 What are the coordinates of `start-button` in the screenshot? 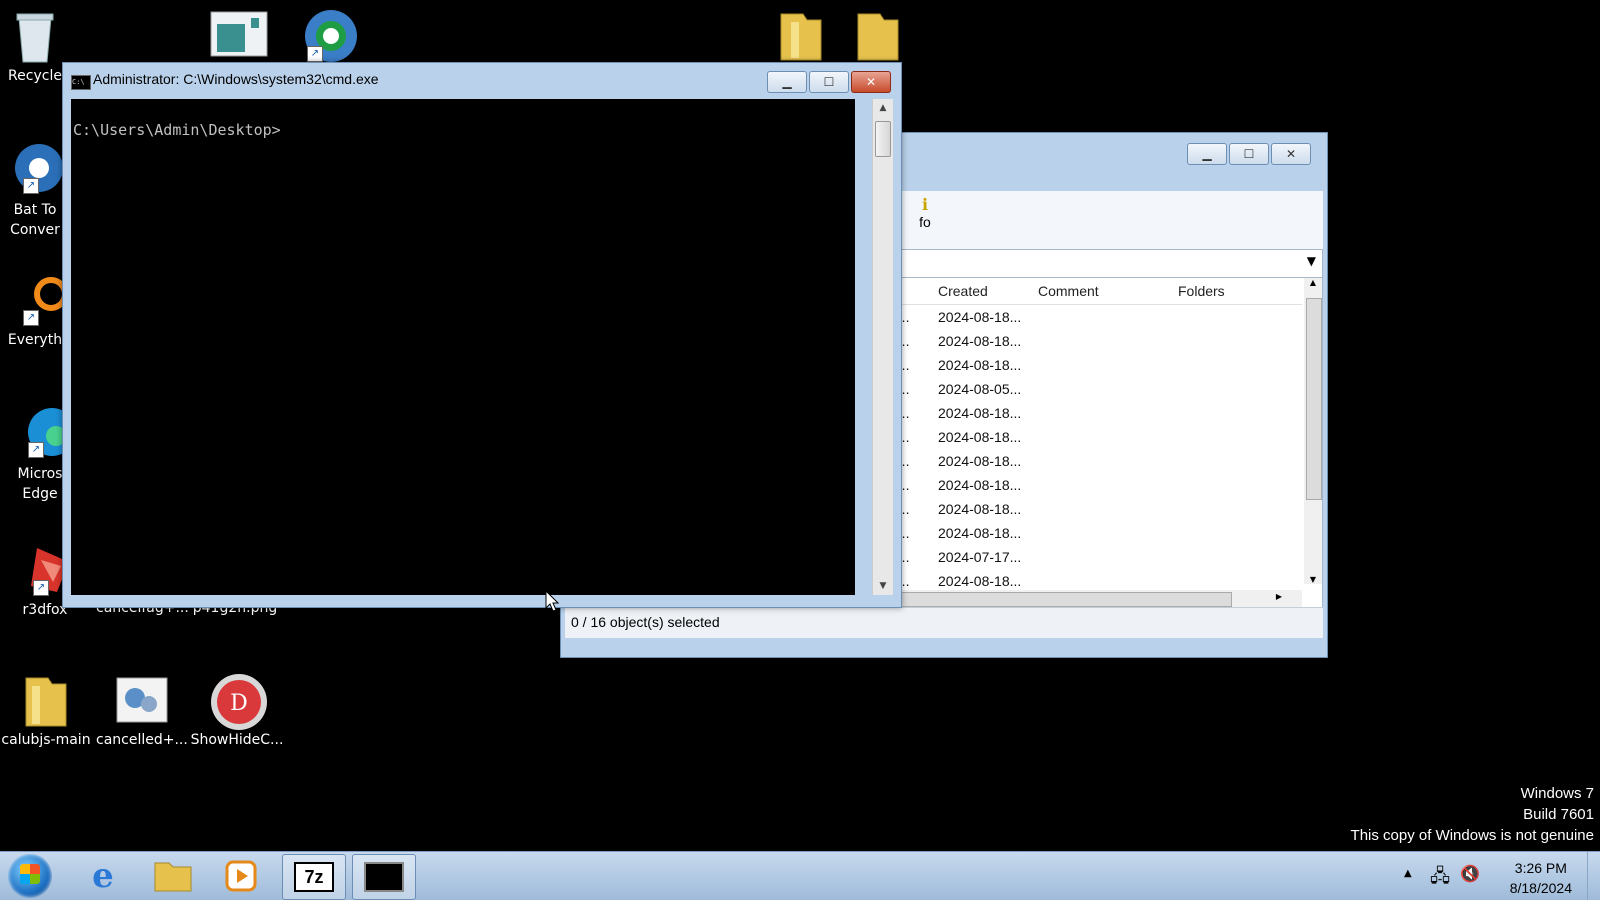 It's located at (30, 876).